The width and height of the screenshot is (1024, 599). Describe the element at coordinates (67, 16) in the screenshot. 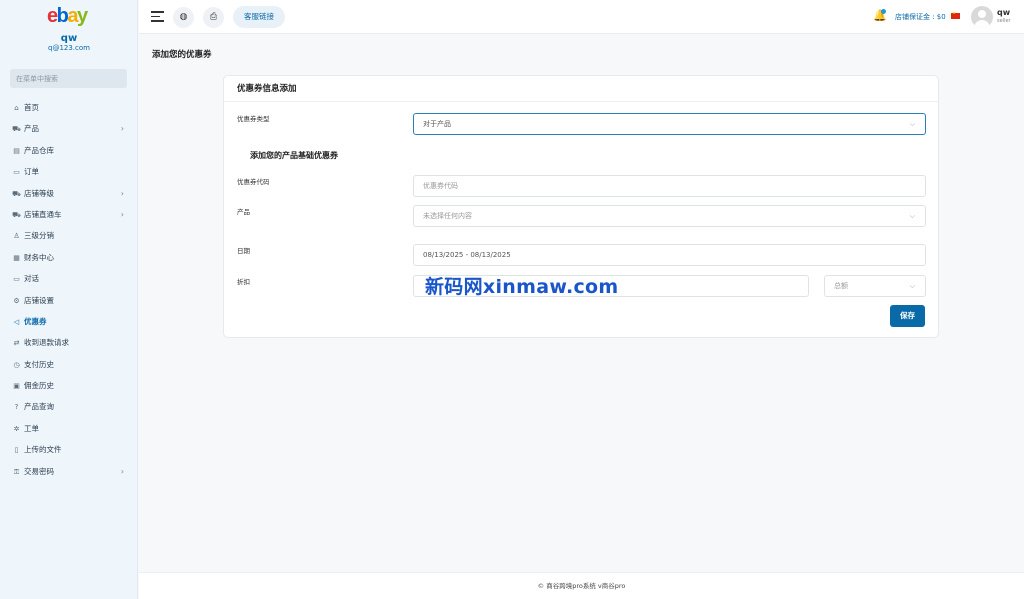

I see `ebay-logo: ebay` at that location.